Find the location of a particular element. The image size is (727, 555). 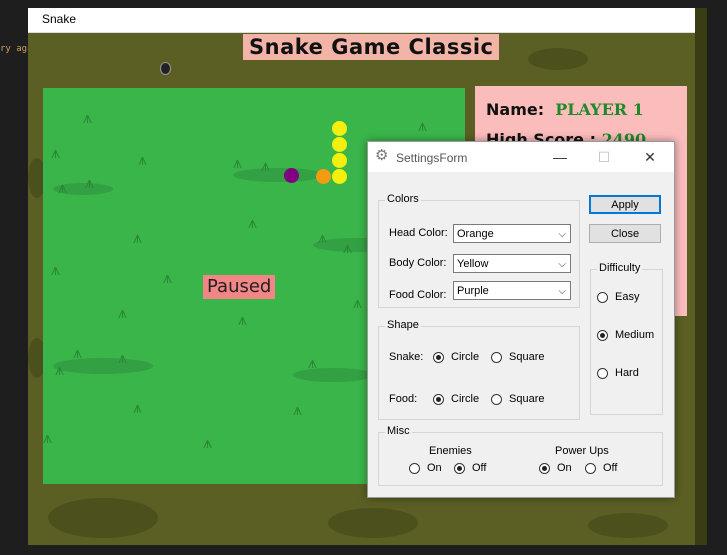

settings-titlebar: ⚙ SettingsForm — ☐ ✕ is located at coordinates (521, 157).